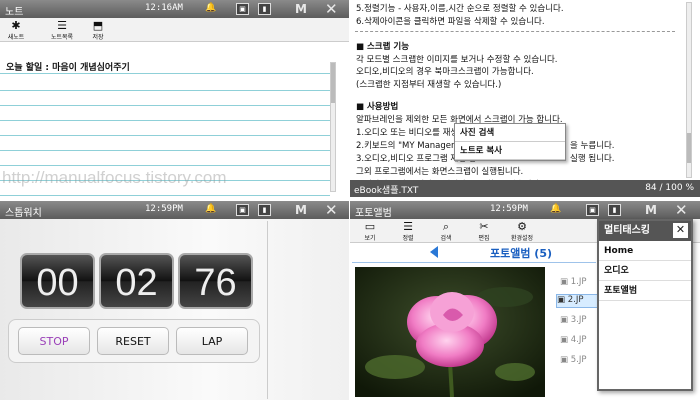 The image size is (700, 400). What do you see at coordinates (62, 37) in the screenshot?
I see `note-list-label: 노트목록` at bounding box center [62, 37].